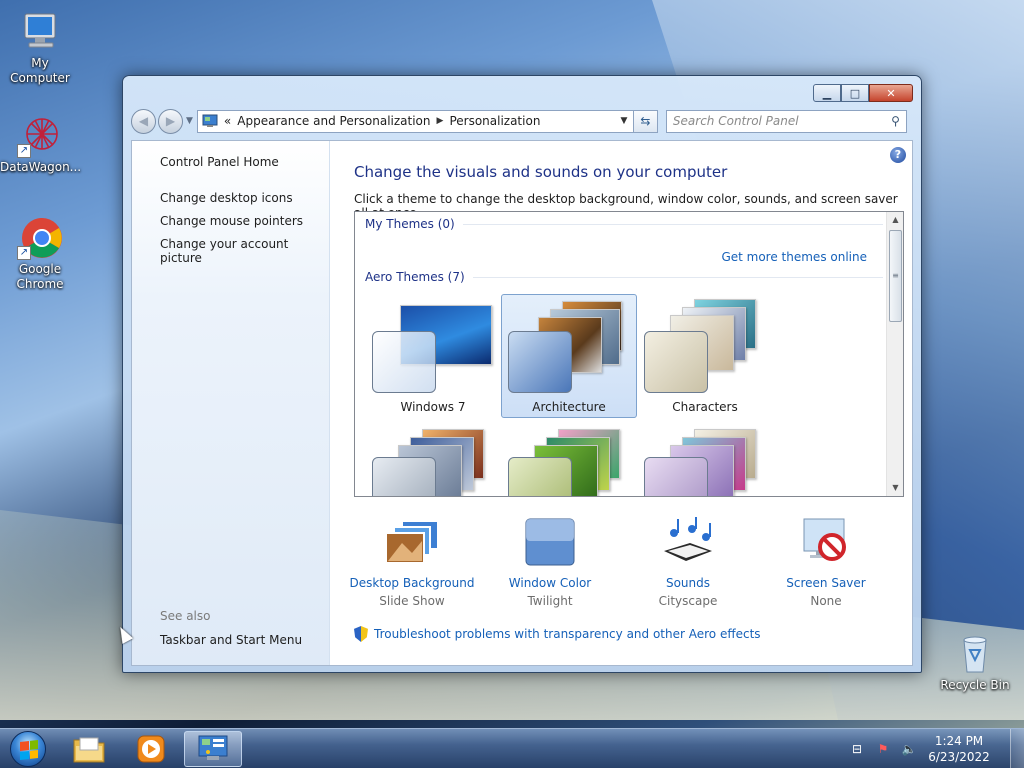 This screenshot has height=768, width=1024. Describe the element at coordinates (410, 224) in the screenshot. I see `group-header-label: My Themes (0)` at that location.